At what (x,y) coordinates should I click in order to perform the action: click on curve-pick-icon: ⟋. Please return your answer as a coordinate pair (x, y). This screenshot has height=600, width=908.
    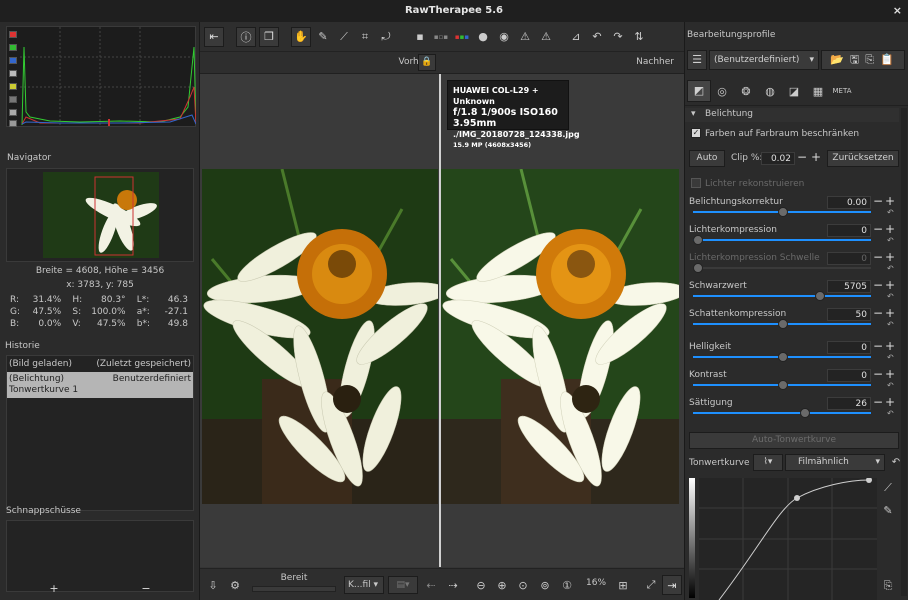
    Looking at the image, I should click on (888, 488).